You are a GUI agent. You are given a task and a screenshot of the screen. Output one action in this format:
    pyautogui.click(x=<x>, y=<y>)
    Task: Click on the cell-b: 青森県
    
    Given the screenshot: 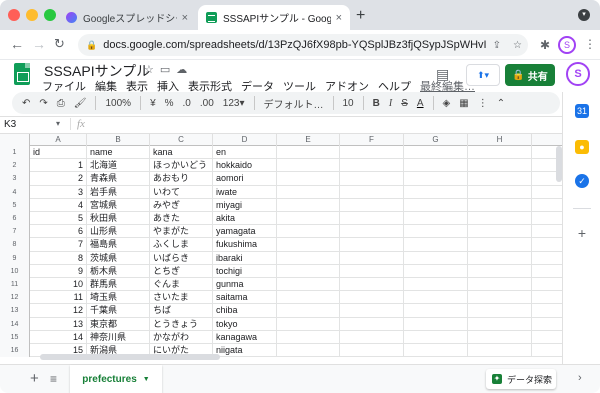 What is the action you would take?
    pyautogui.click(x=118, y=179)
    